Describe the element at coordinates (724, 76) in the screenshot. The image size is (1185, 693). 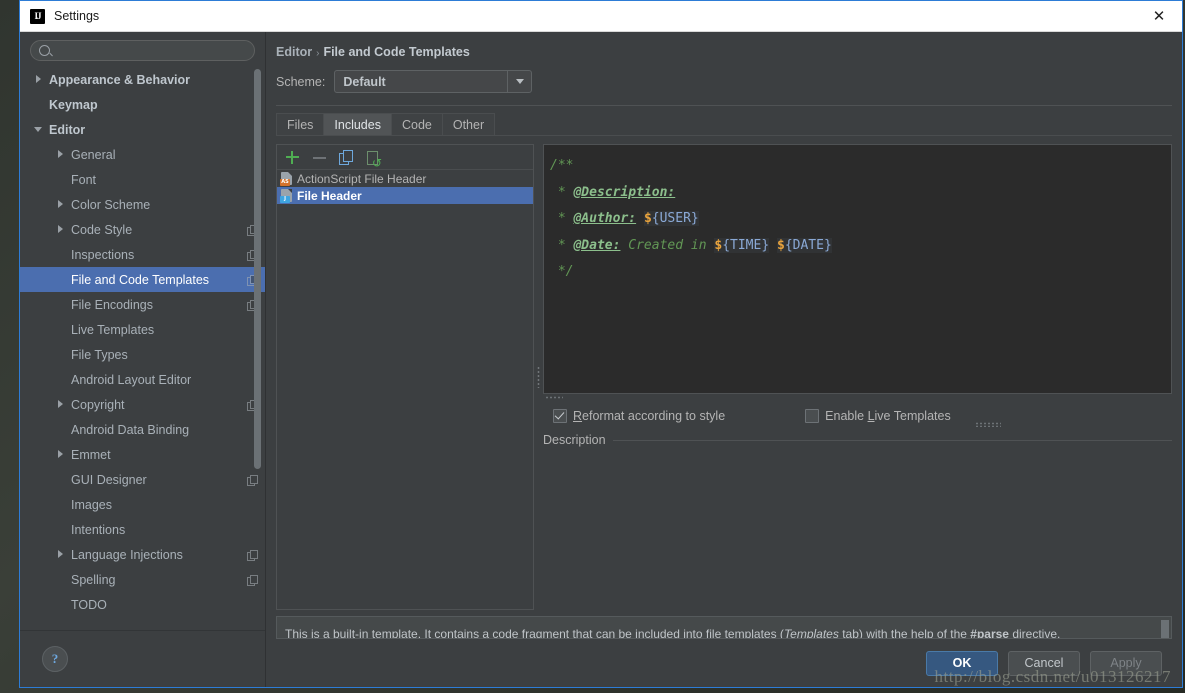
I see `scheme-row: Scheme: Default` at that location.